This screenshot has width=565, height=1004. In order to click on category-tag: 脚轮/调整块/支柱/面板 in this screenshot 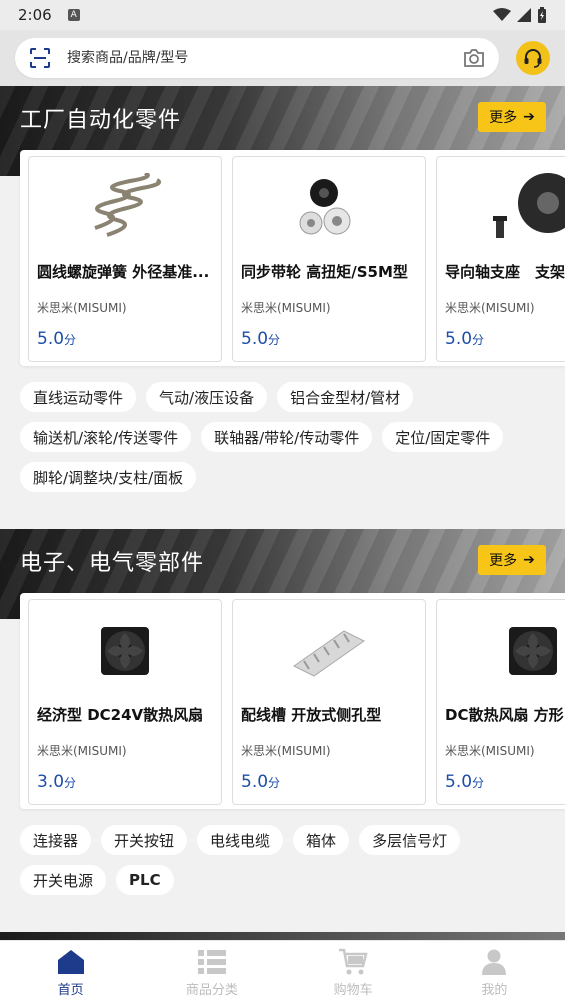, I will do `click(108, 477)`.